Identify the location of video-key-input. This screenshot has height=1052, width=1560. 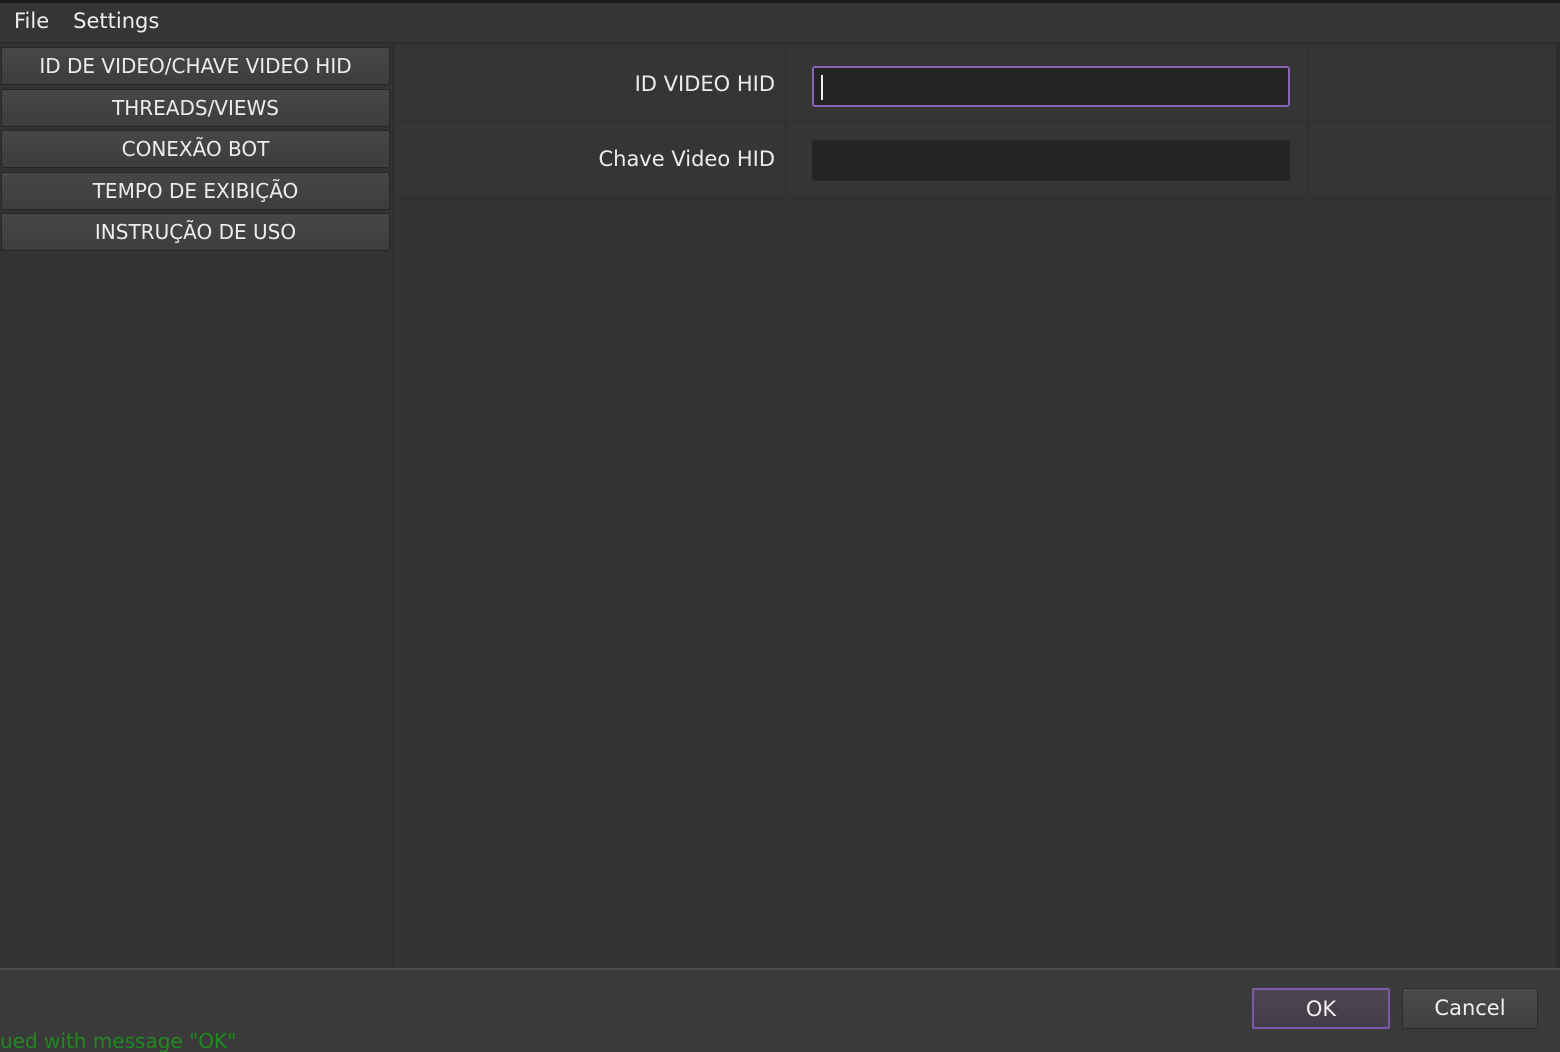
(1051, 160).